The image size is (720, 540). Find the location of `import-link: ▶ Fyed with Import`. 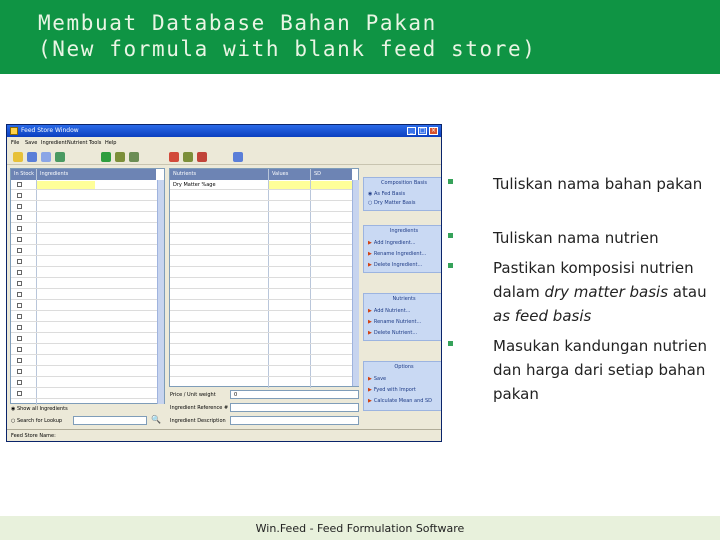

import-link: ▶ Fyed with Import is located at coordinates (392, 390).